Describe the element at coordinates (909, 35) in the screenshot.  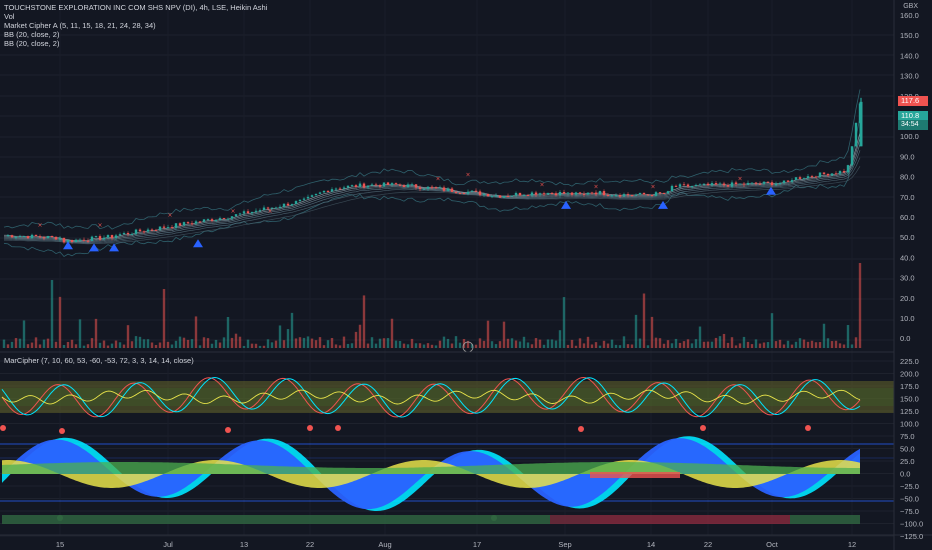
I see `price-tick-label: 150.0` at that location.